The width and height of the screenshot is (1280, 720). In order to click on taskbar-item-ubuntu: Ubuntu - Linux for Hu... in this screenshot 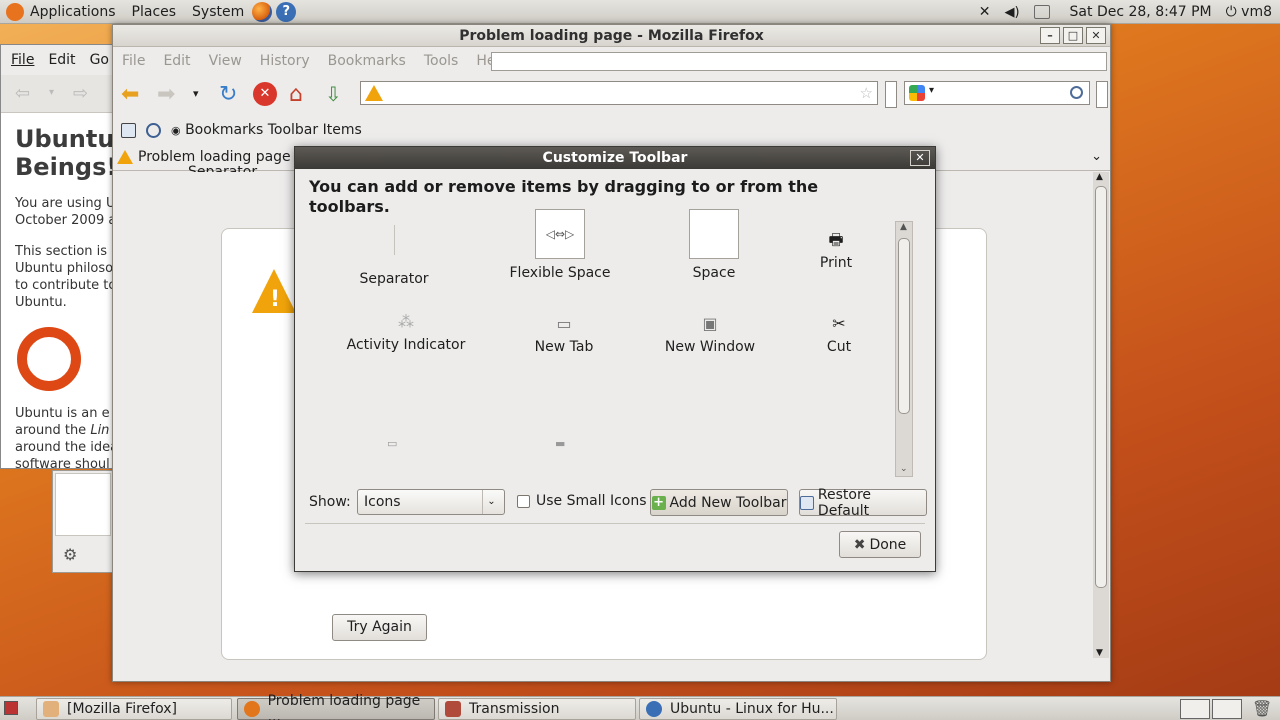, I will do `click(738, 709)`.